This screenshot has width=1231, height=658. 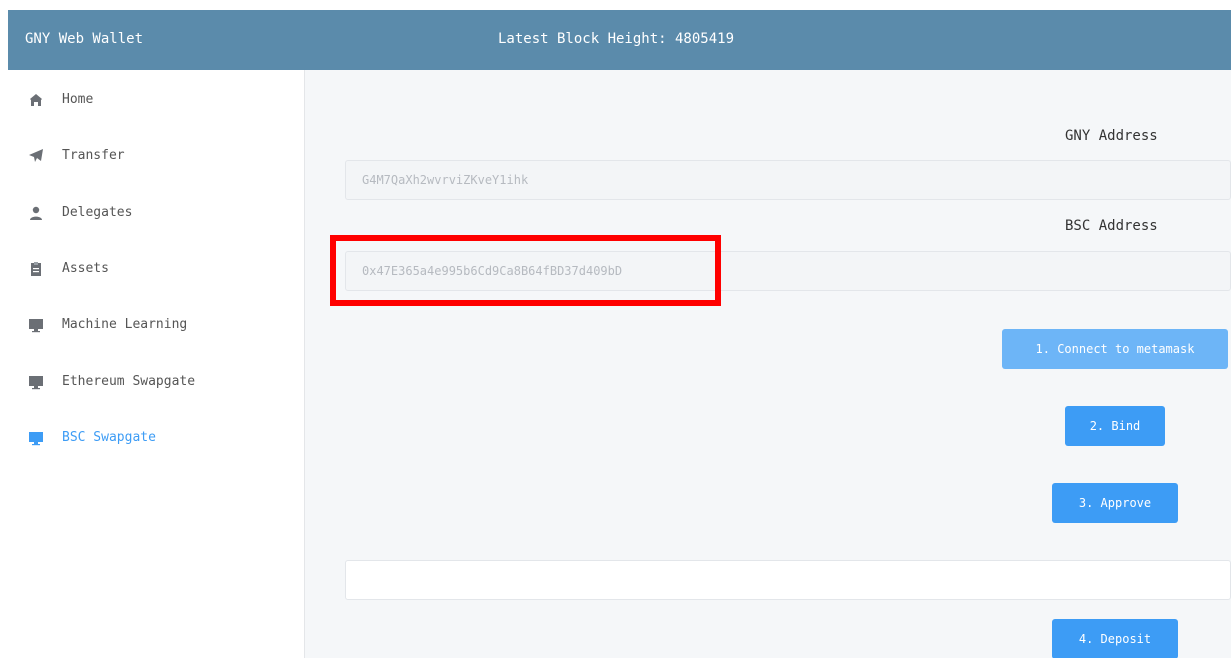 I want to click on sidebar-item-label: Transfer, so click(x=93, y=155).